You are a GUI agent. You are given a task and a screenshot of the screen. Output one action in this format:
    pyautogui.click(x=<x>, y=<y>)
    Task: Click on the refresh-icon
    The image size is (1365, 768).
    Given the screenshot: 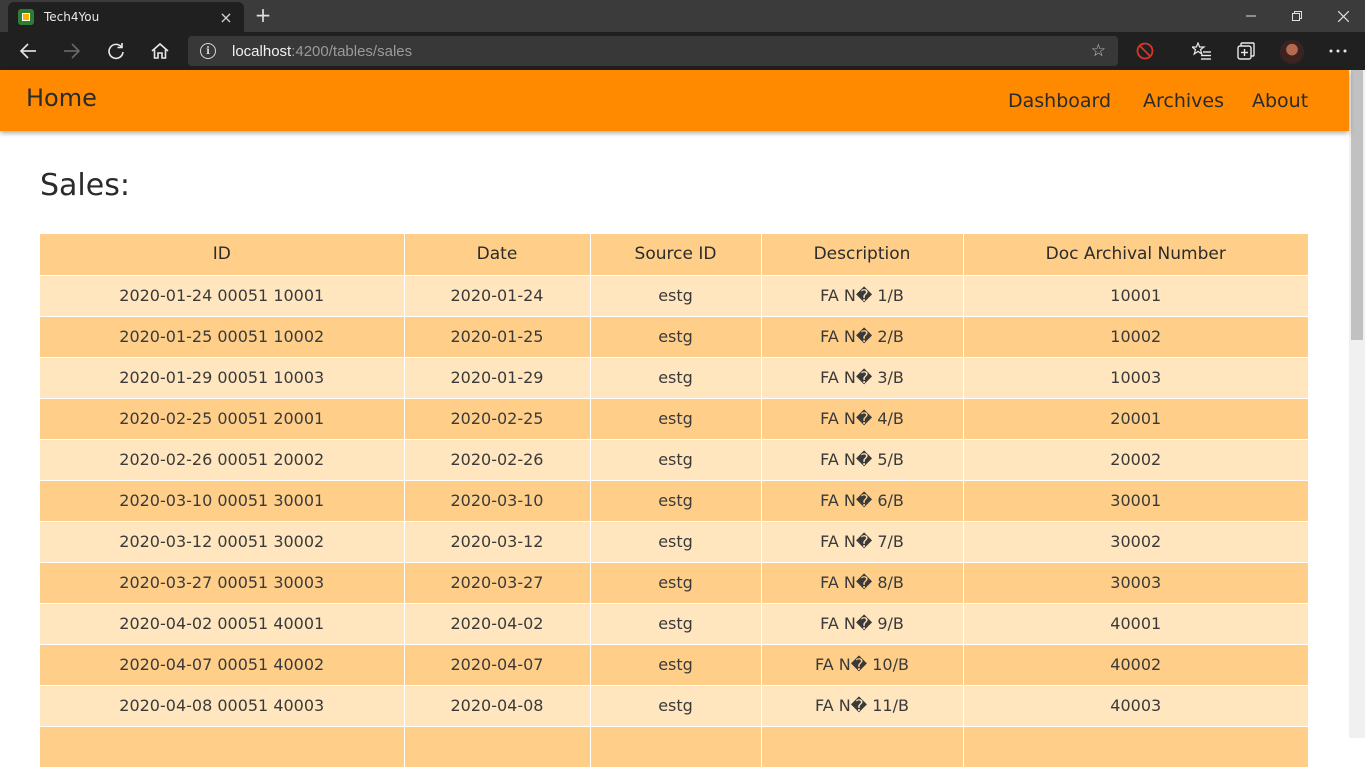 What is the action you would take?
    pyautogui.click(x=116, y=51)
    